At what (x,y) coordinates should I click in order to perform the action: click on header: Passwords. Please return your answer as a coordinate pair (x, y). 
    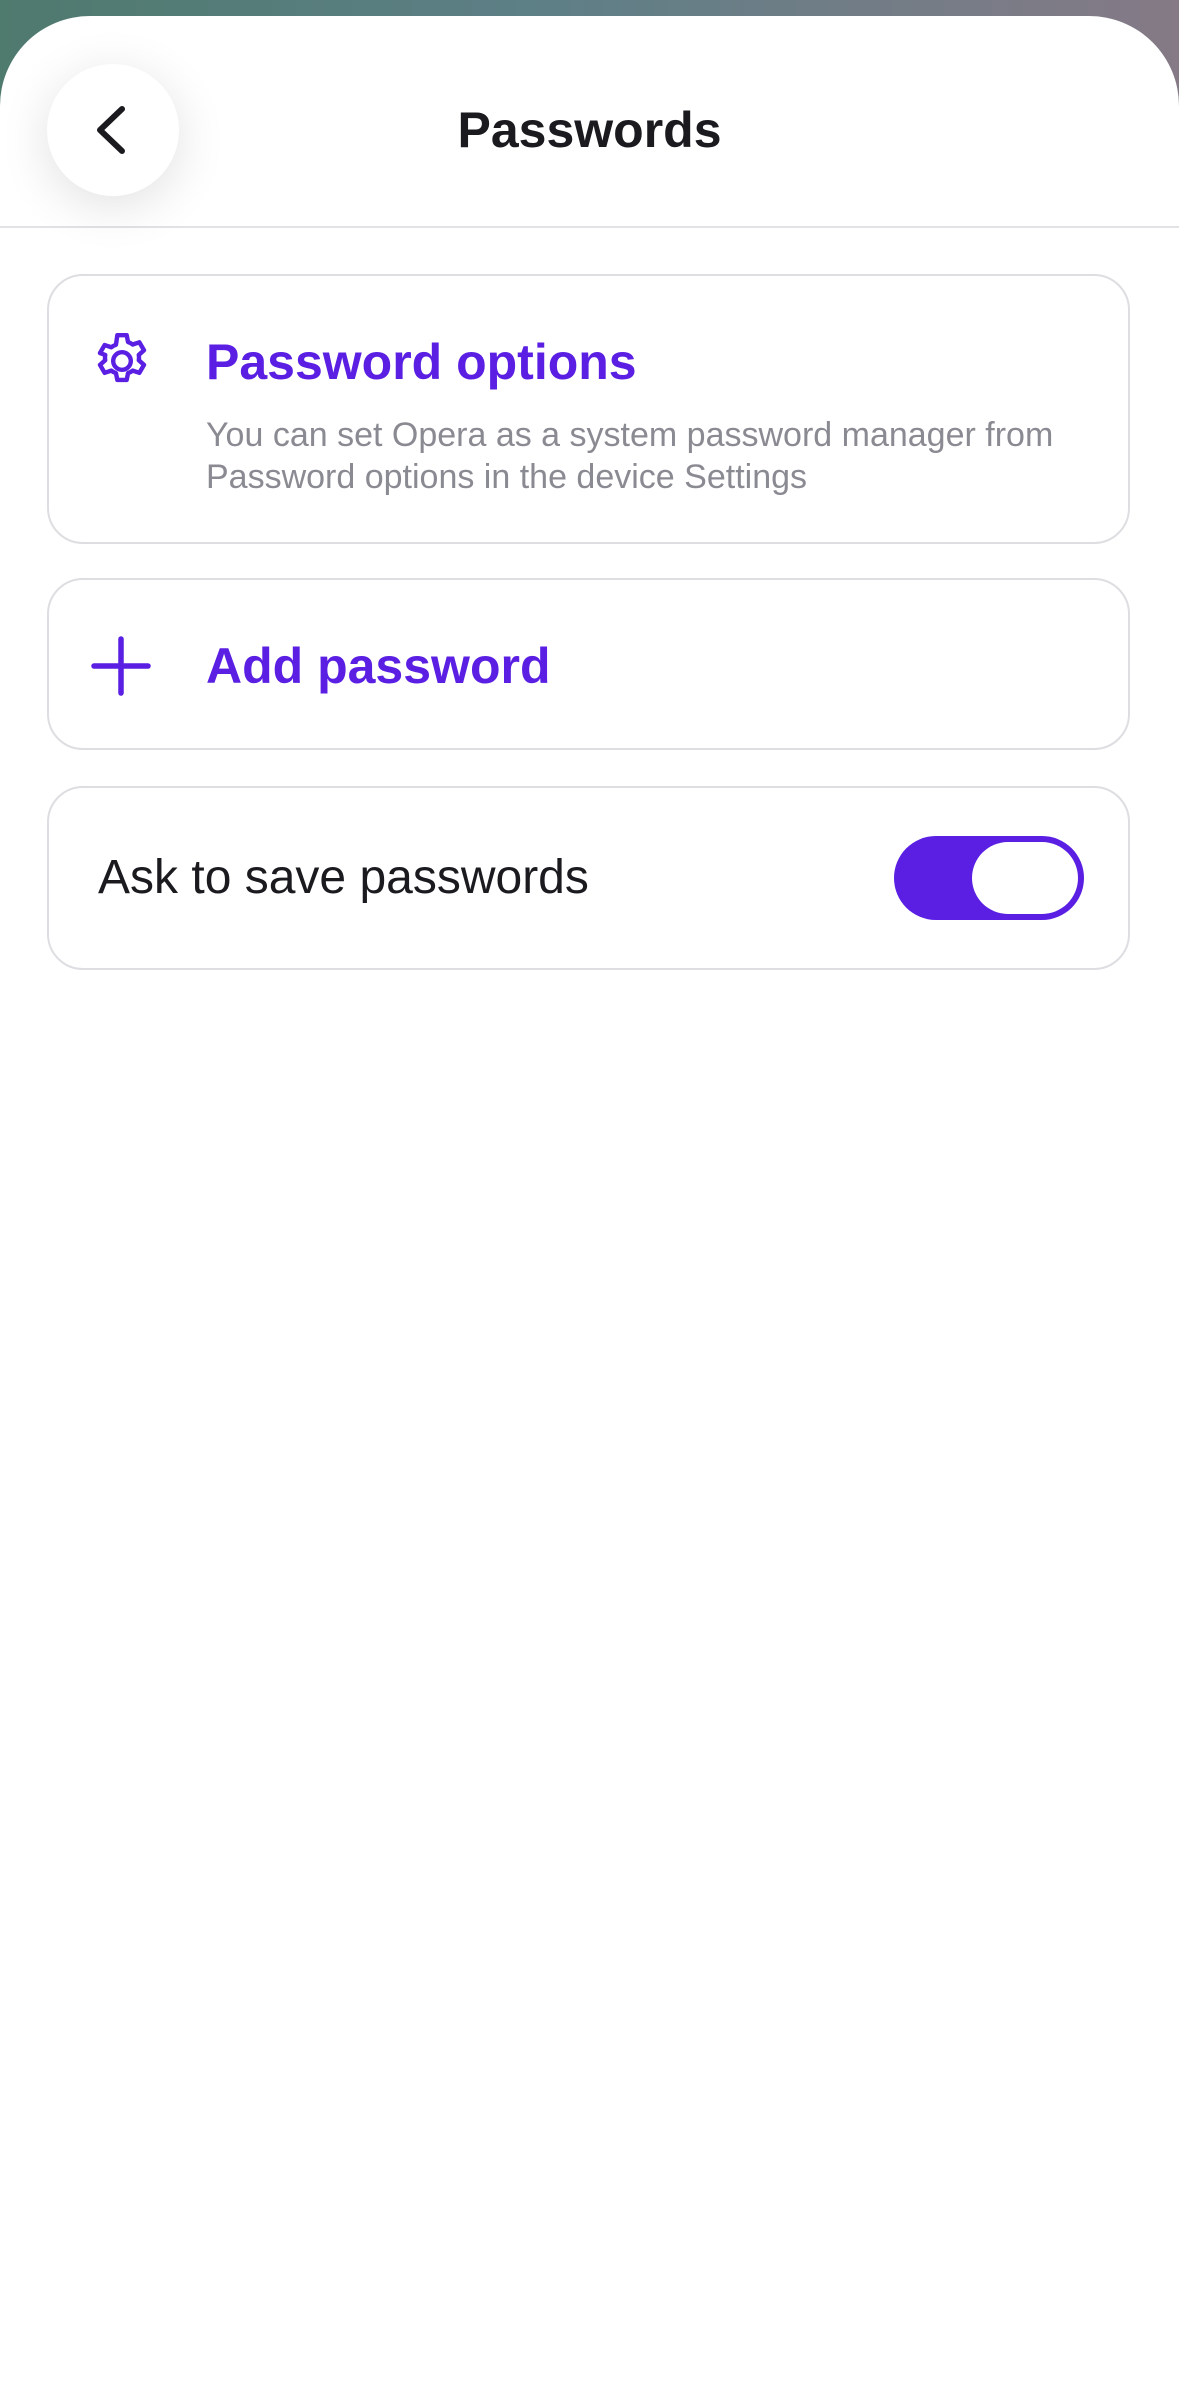
    Looking at the image, I should click on (589, 122).